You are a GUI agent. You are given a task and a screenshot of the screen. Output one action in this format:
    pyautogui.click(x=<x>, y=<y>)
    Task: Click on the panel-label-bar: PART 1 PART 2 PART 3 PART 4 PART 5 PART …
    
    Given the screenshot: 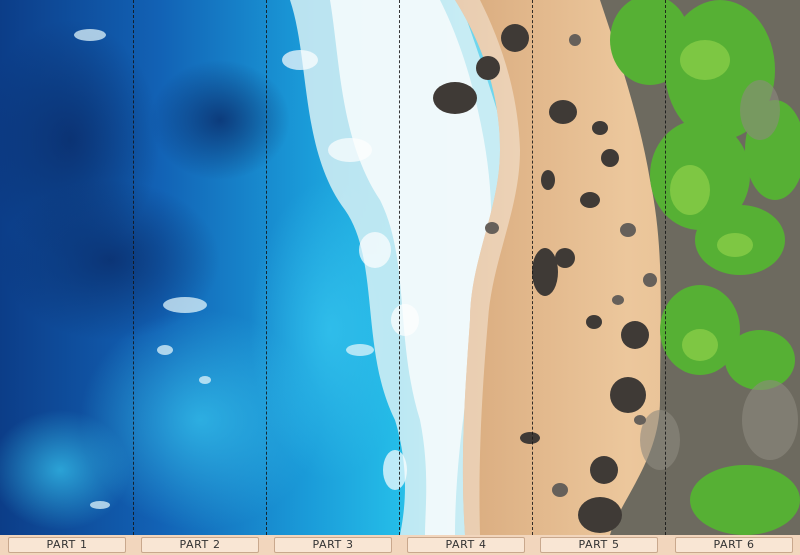 What is the action you would take?
    pyautogui.click(x=400, y=545)
    